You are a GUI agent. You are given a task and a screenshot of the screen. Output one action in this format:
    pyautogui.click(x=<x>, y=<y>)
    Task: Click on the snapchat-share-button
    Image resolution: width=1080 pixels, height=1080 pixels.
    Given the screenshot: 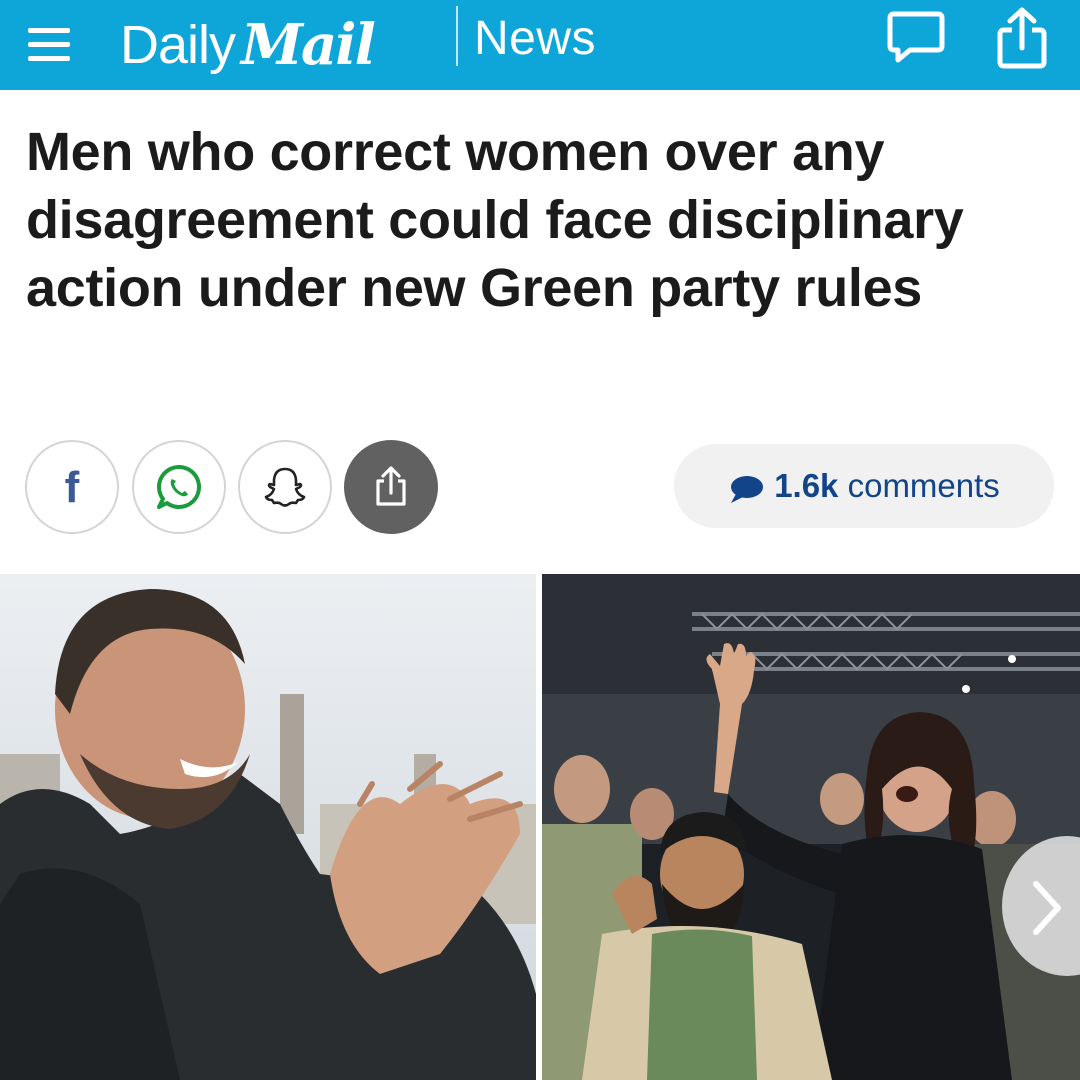 What is the action you would take?
    pyautogui.click(x=285, y=487)
    